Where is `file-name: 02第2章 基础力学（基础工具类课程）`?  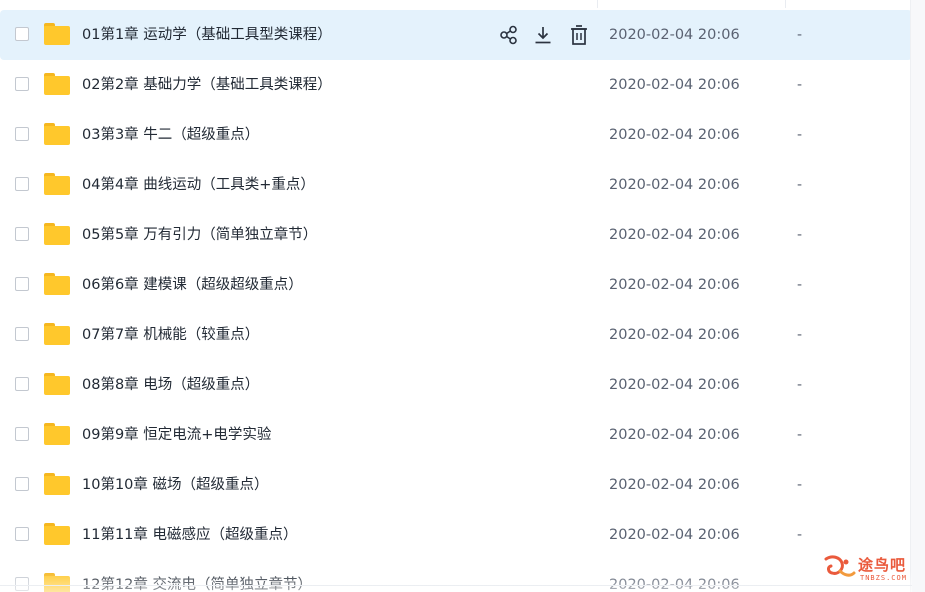
file-name: 02第2章 基础力学（基础工具类课程） is located at coordinates (207, 85).